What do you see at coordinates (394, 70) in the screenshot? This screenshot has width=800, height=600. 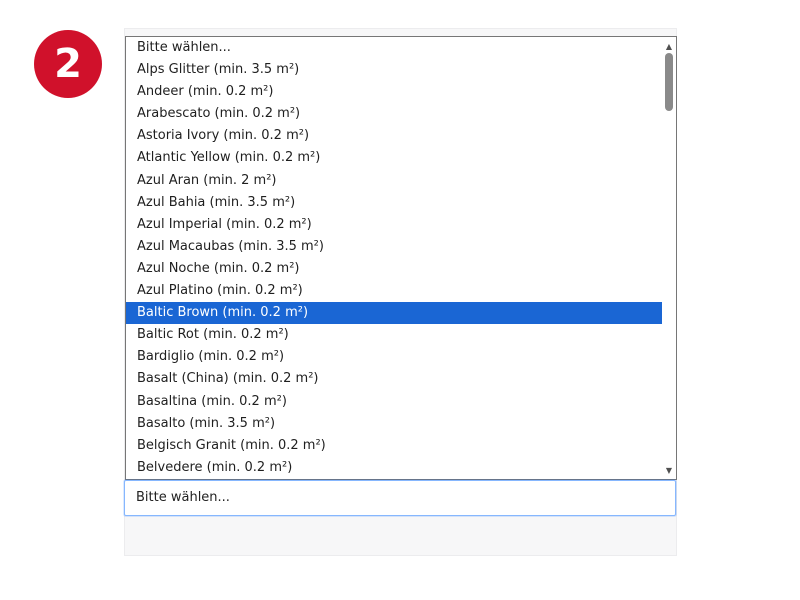 I see `dropdown-option: Alps Glitter (min. 3.5 m²)` at bounding box center [394, 70].